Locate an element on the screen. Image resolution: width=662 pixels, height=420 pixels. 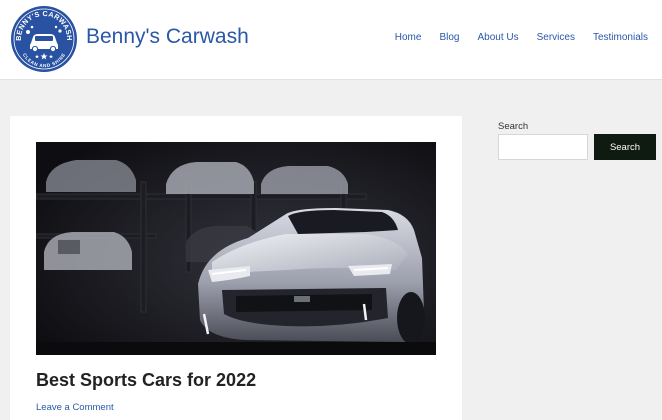
search-label: Search is located at coordinates (513, 126).